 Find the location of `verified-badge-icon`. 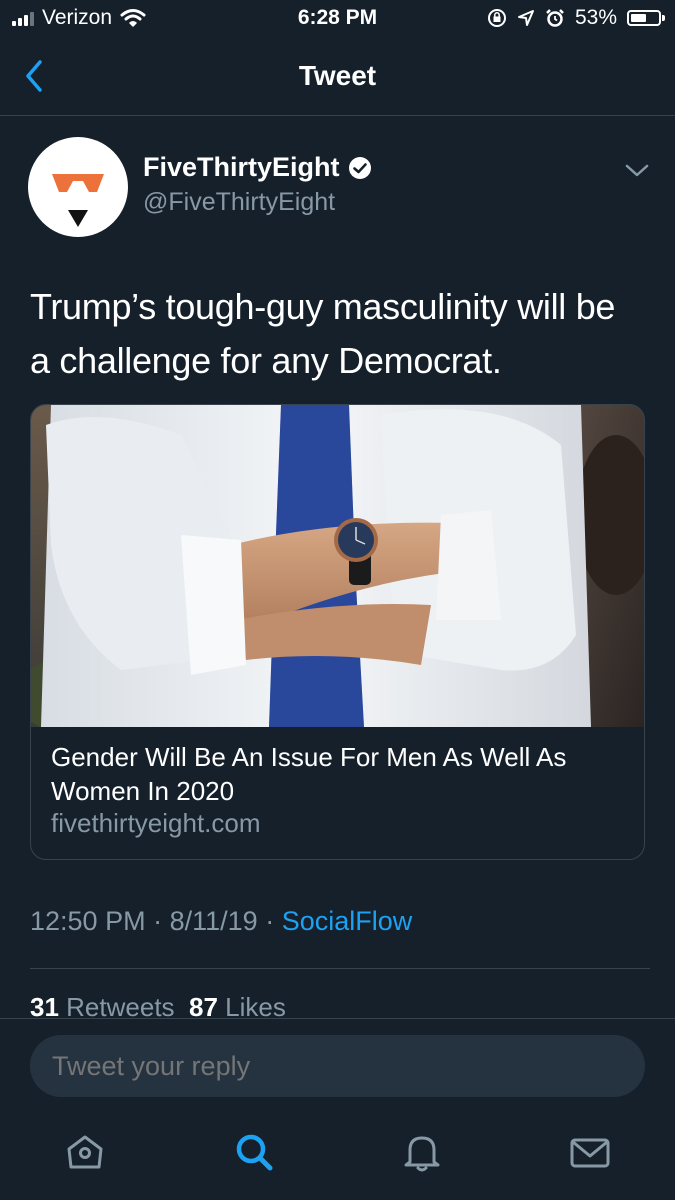

verified-badge-icon is located at coordinates (359, 167).